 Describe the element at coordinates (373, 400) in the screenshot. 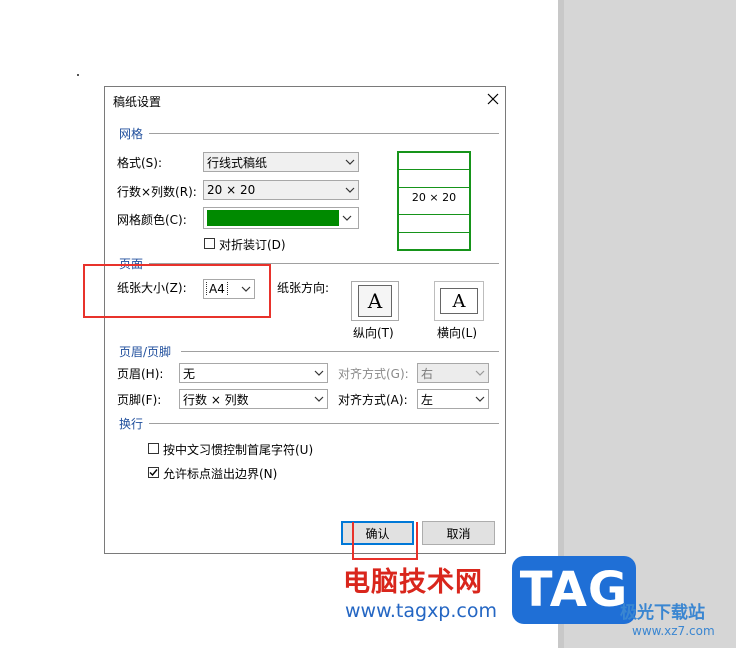

I see `footer-align-label: 对齐方式(A):` at that location.